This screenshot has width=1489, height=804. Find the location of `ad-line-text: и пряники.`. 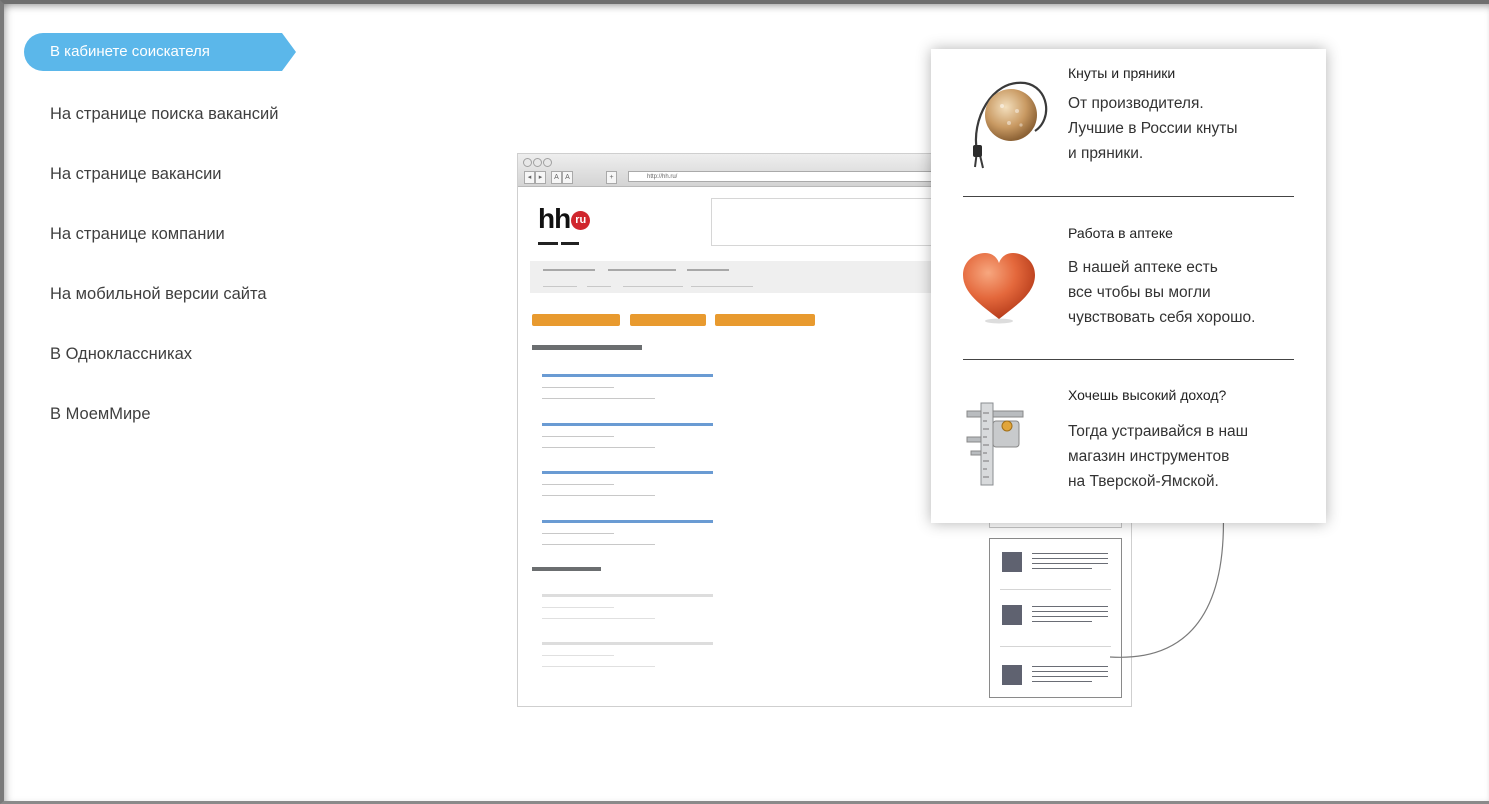

ad-line-text: и пряники. is located at coordinates (1106, 153).